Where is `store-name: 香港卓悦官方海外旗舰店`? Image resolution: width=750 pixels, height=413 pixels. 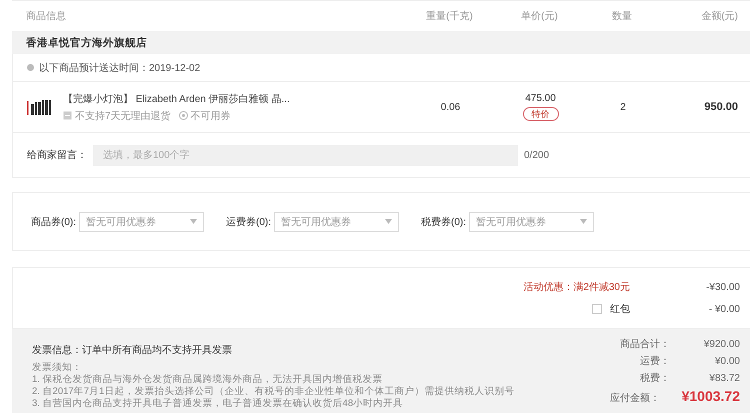
store-name: 香港卓悦官方海外旗舰店 is located at coordinates (381, 42).